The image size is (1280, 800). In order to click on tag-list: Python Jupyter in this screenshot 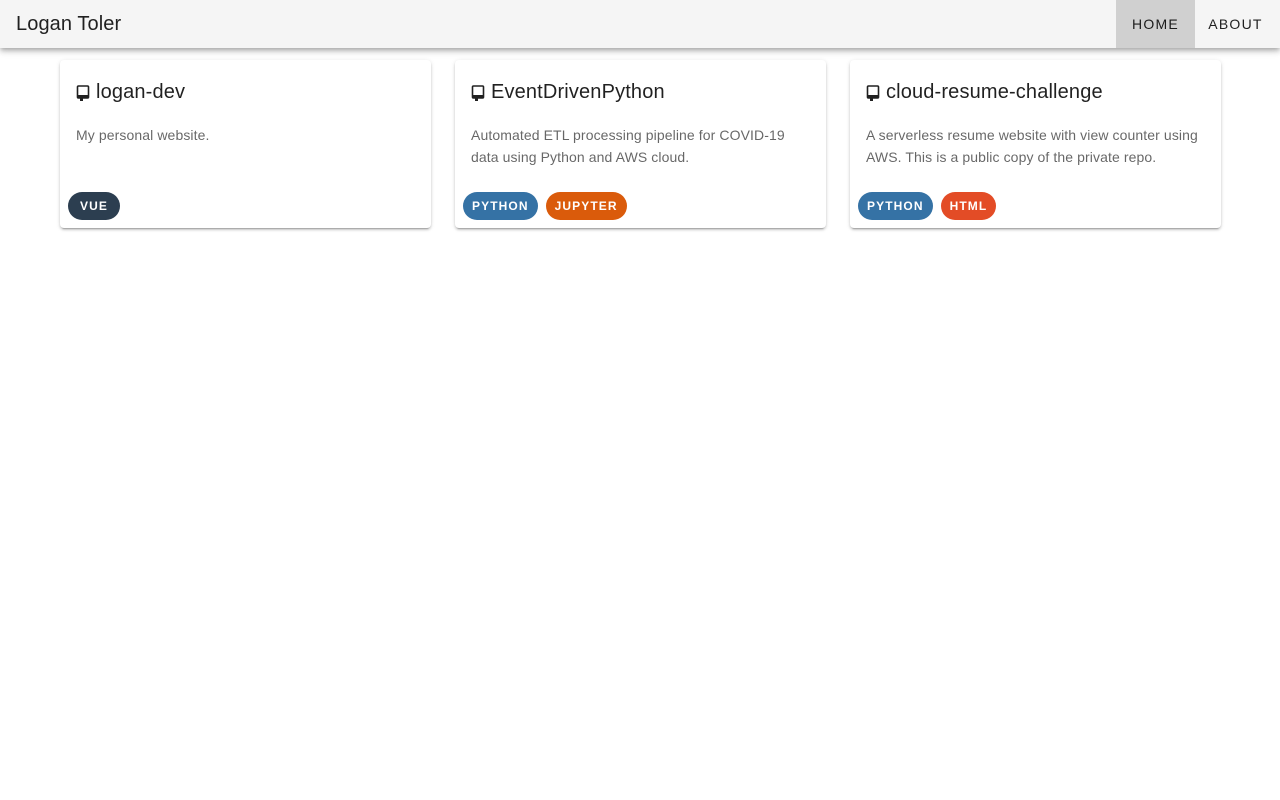, I will do `click(545, 206)`.